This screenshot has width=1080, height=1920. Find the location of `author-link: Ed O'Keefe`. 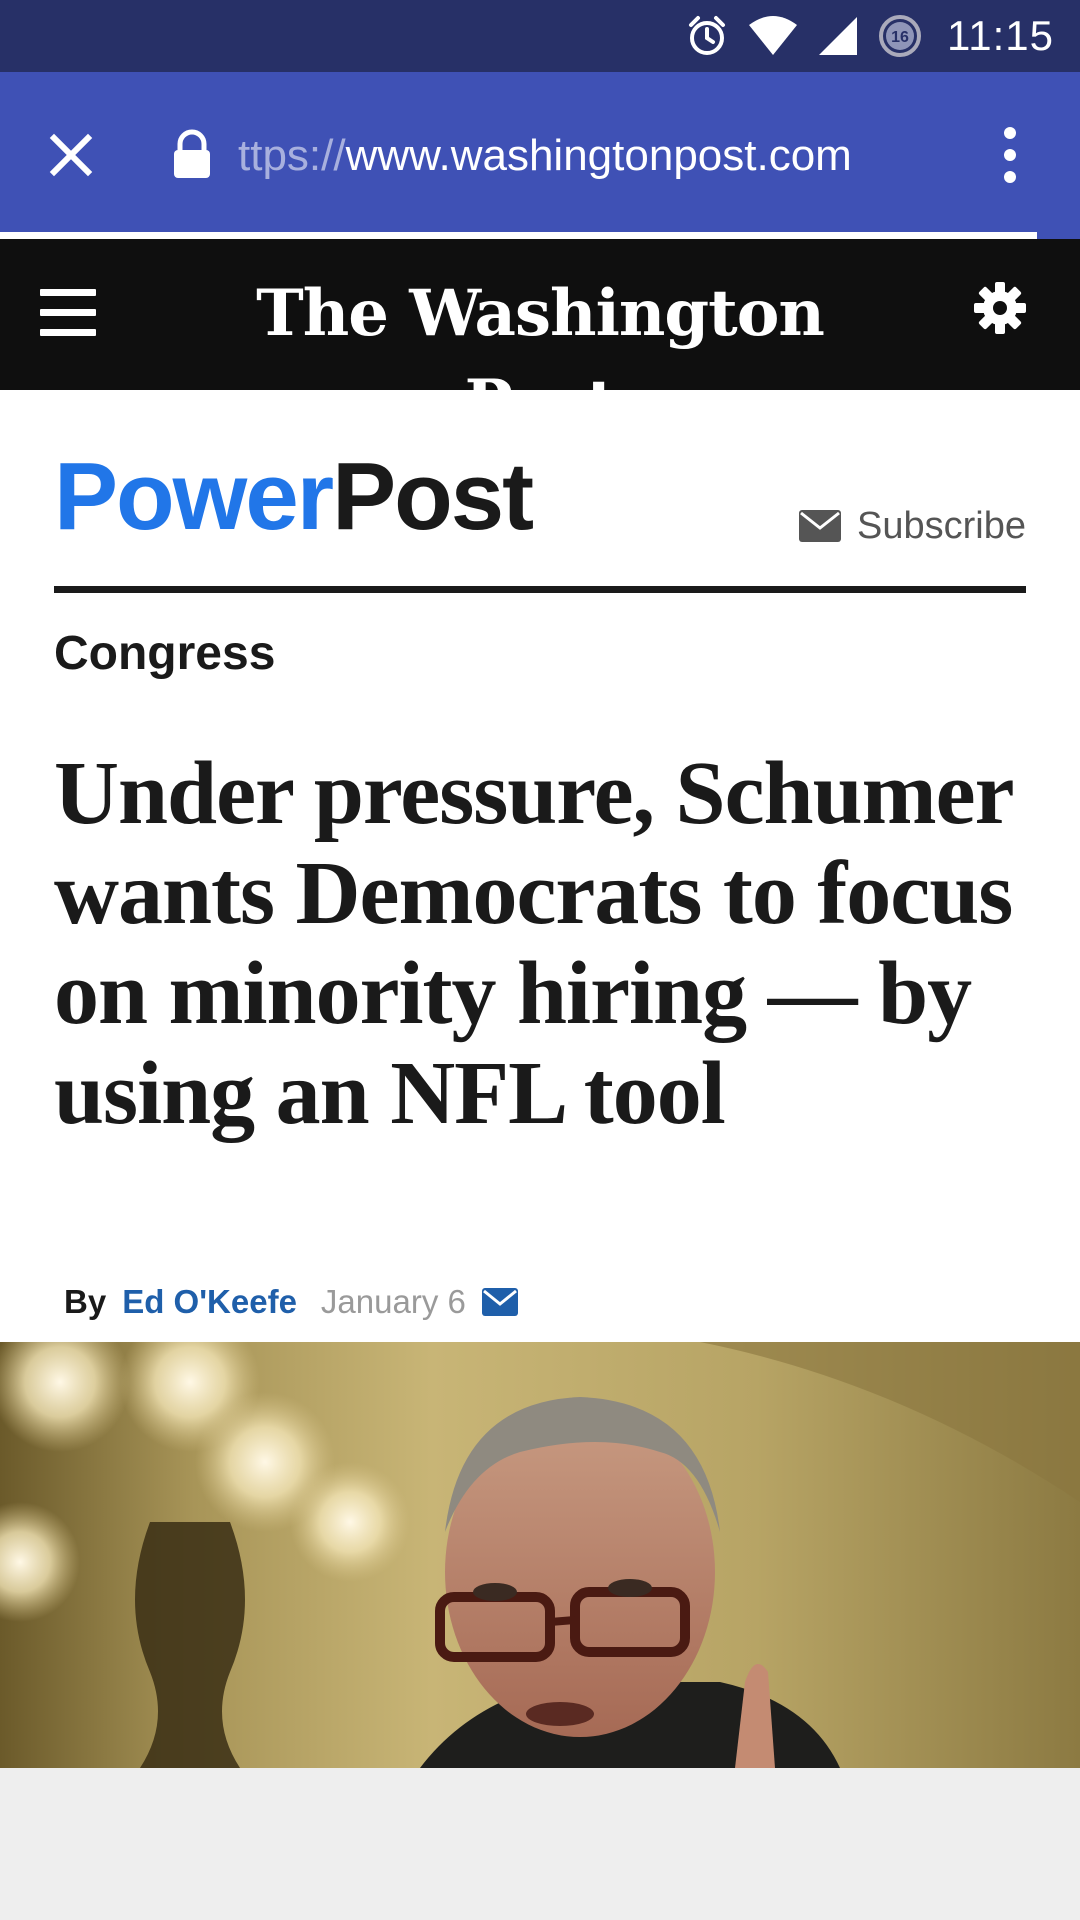

author-link: Ed O'Keefe is located at coordinates (209, 1302).